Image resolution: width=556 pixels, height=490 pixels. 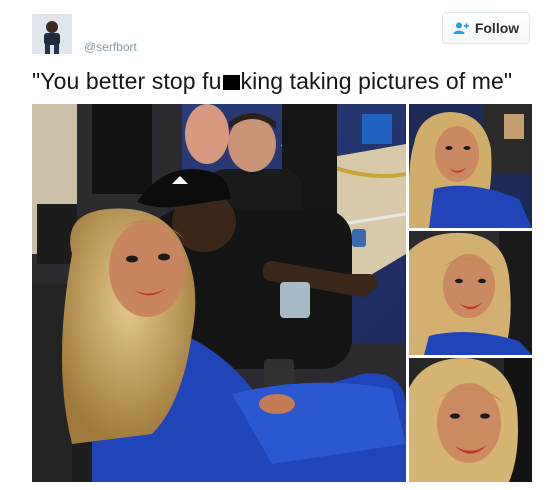 I want to click on follow-button: Follow, so click(x=486, y=28).